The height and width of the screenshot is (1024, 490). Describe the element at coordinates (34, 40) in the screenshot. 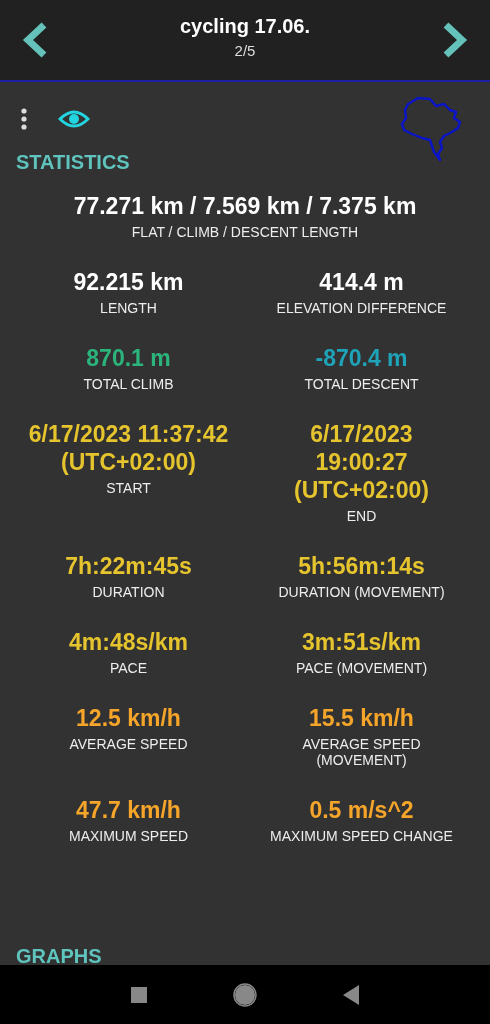

I see `chevron-left-icon` at that location.